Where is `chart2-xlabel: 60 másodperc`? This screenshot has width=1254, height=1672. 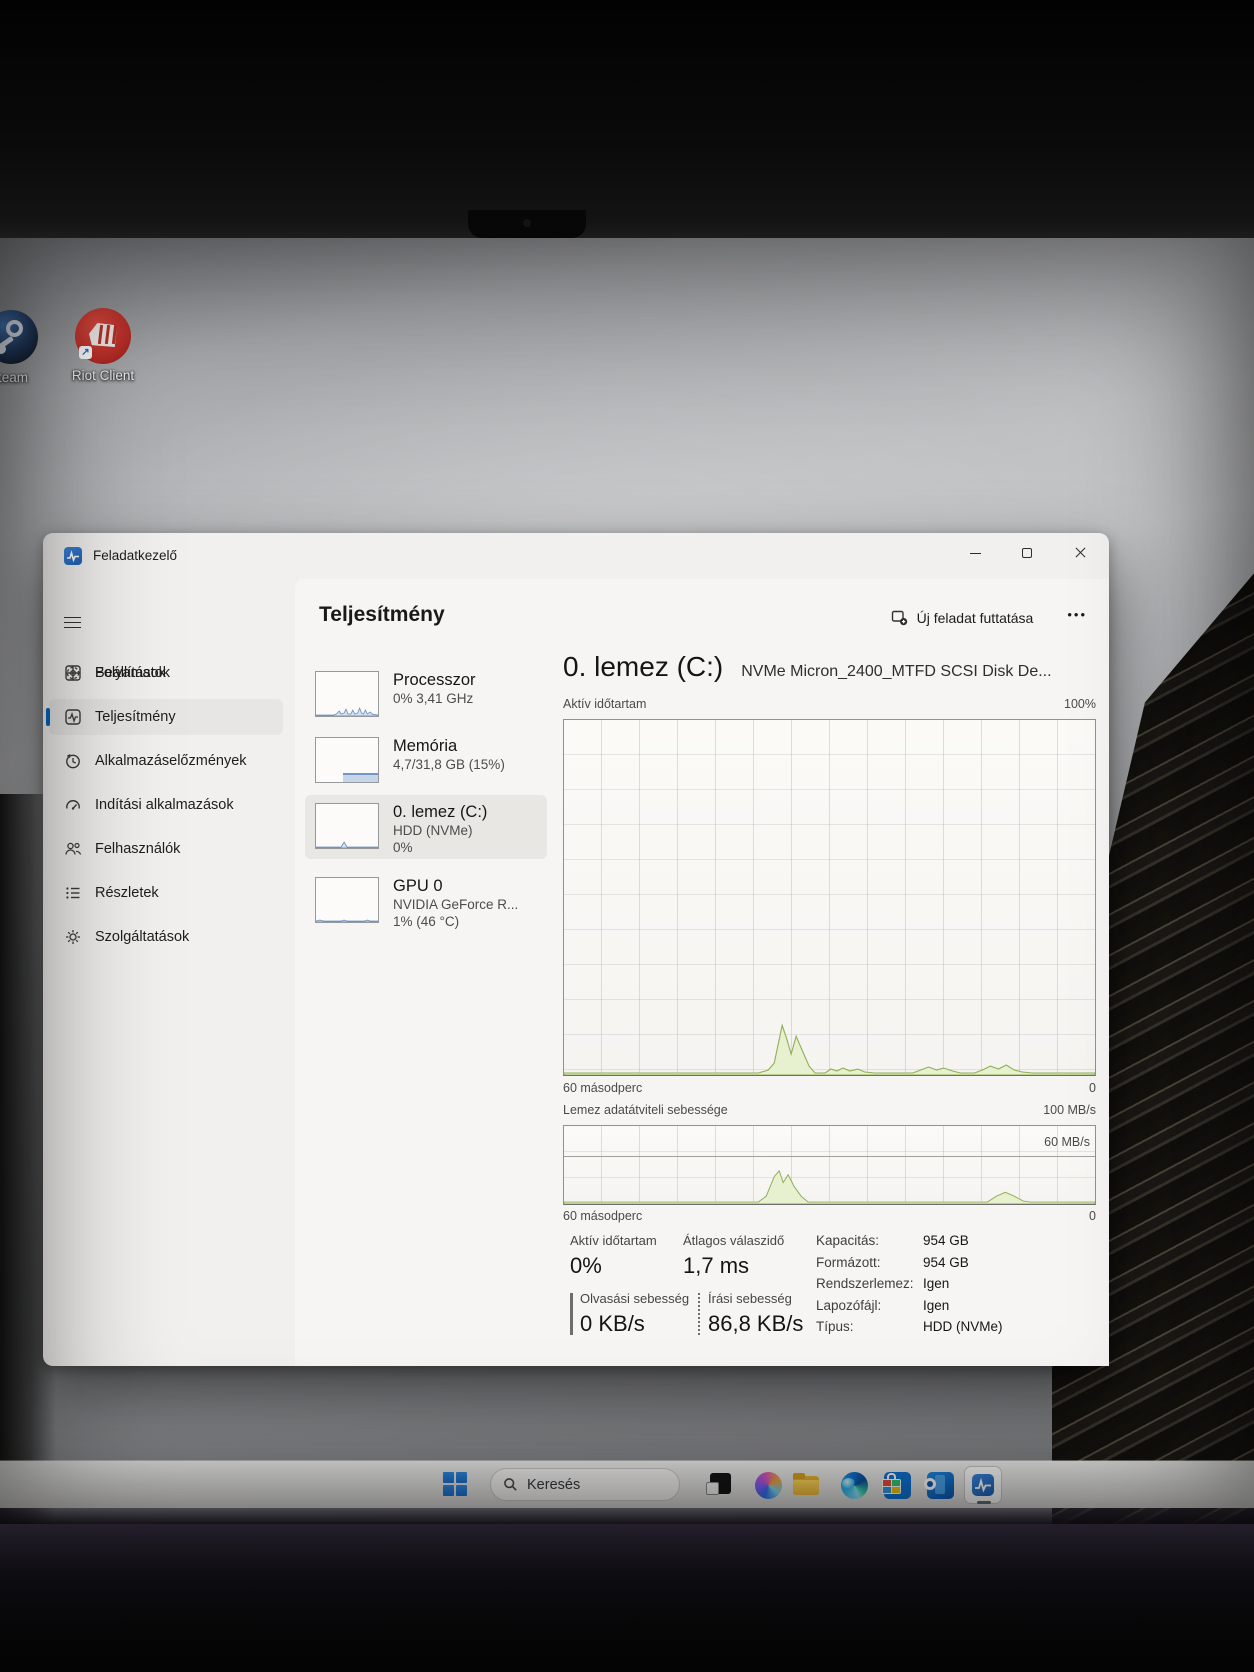 chart2-xlabel: 60 másodperc is located at coordinates (603, 1216).